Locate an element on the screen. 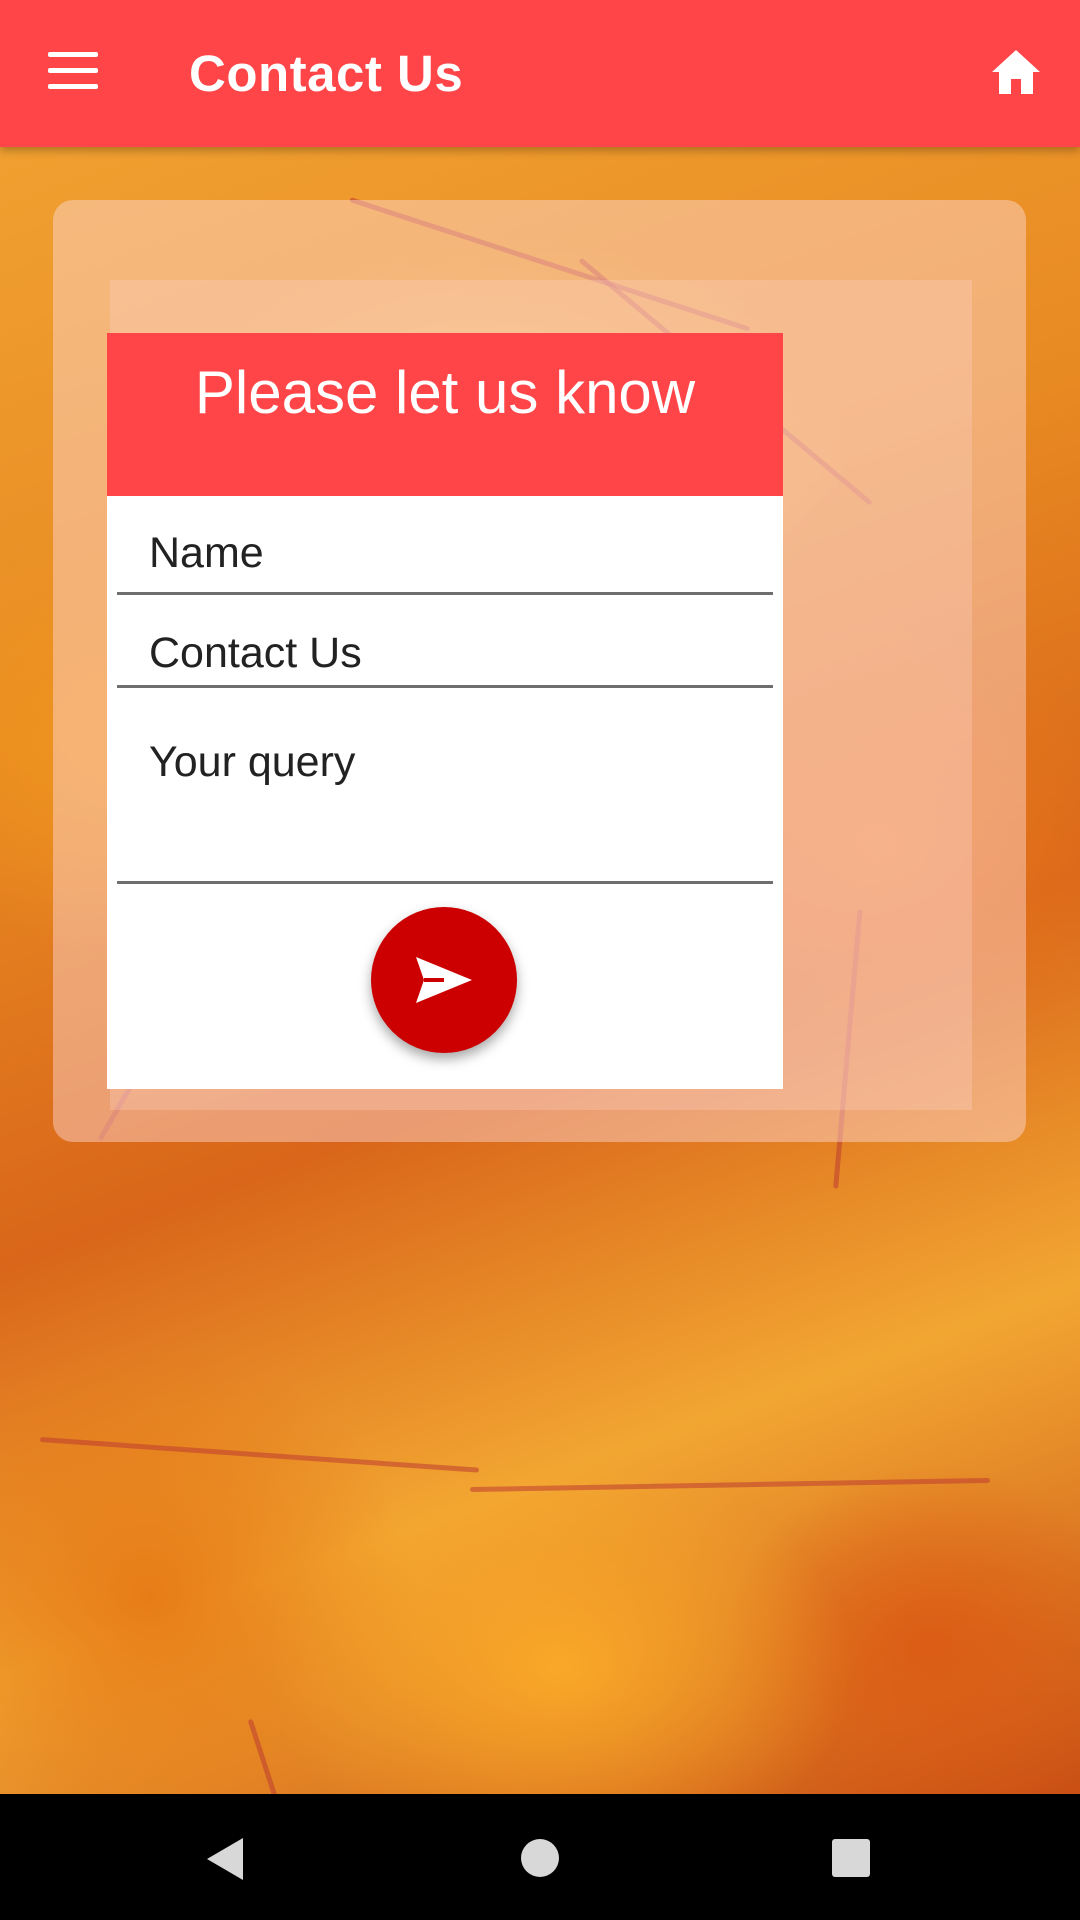  recents-square-icon is located at coordinates (851, 1860).